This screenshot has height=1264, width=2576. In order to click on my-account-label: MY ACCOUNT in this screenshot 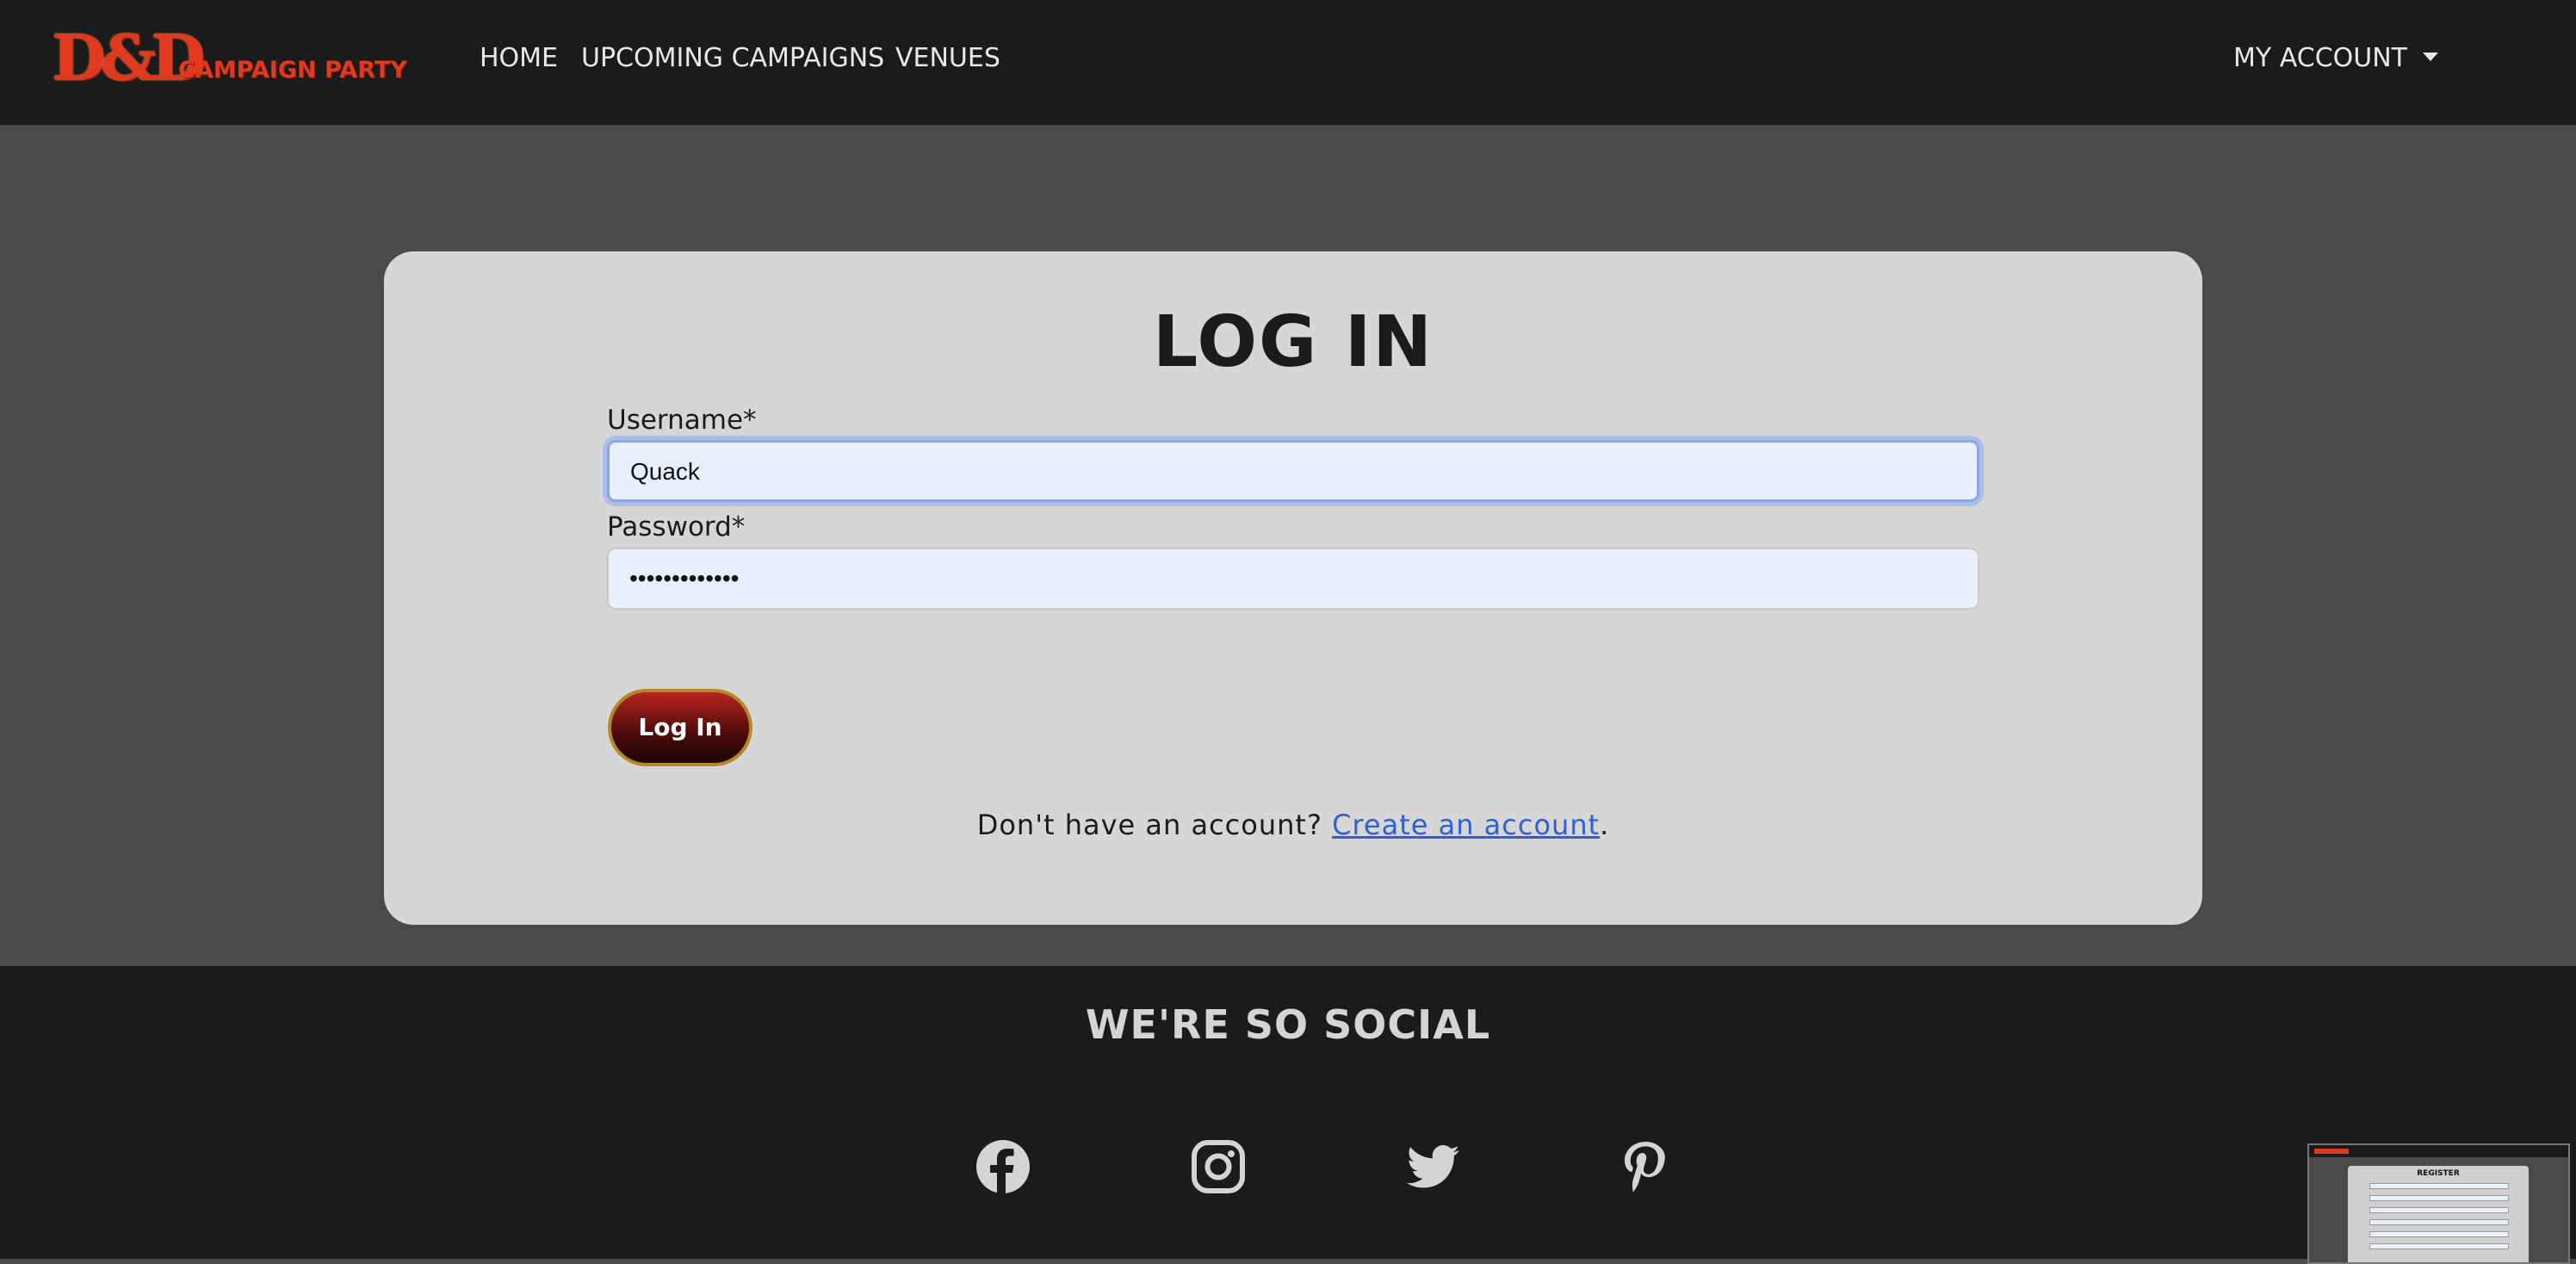, I will do `click(2320, 58)`.